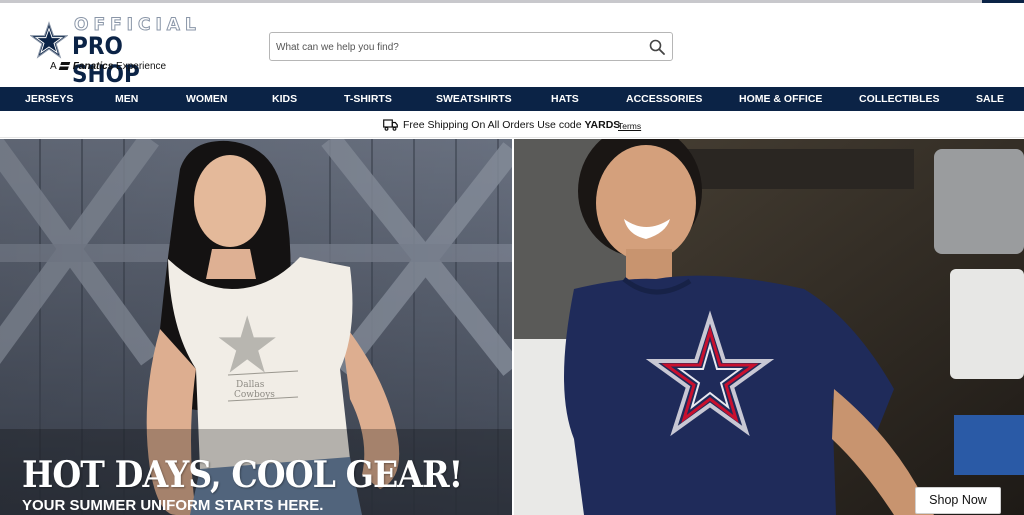 The height and width of the screenshot is (515, 1024). What do you see at coordinates (664, 99) in the screenshot?
I see `nav-item-accessories: ACCESSORIES` at bounding box center [664, 99].